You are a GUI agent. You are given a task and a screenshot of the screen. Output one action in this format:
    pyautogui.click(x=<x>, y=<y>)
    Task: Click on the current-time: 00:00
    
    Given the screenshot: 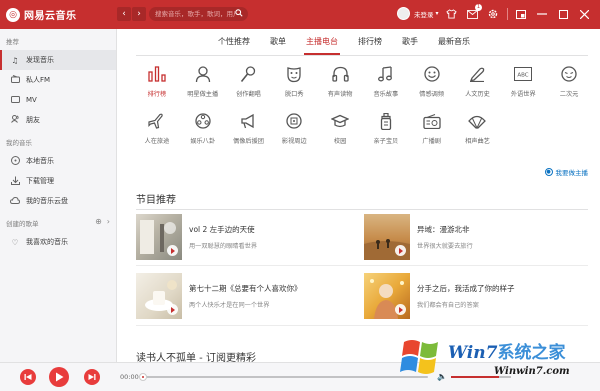 What is the action you would take?
    pyautogui.click(x=129, y=377)
    